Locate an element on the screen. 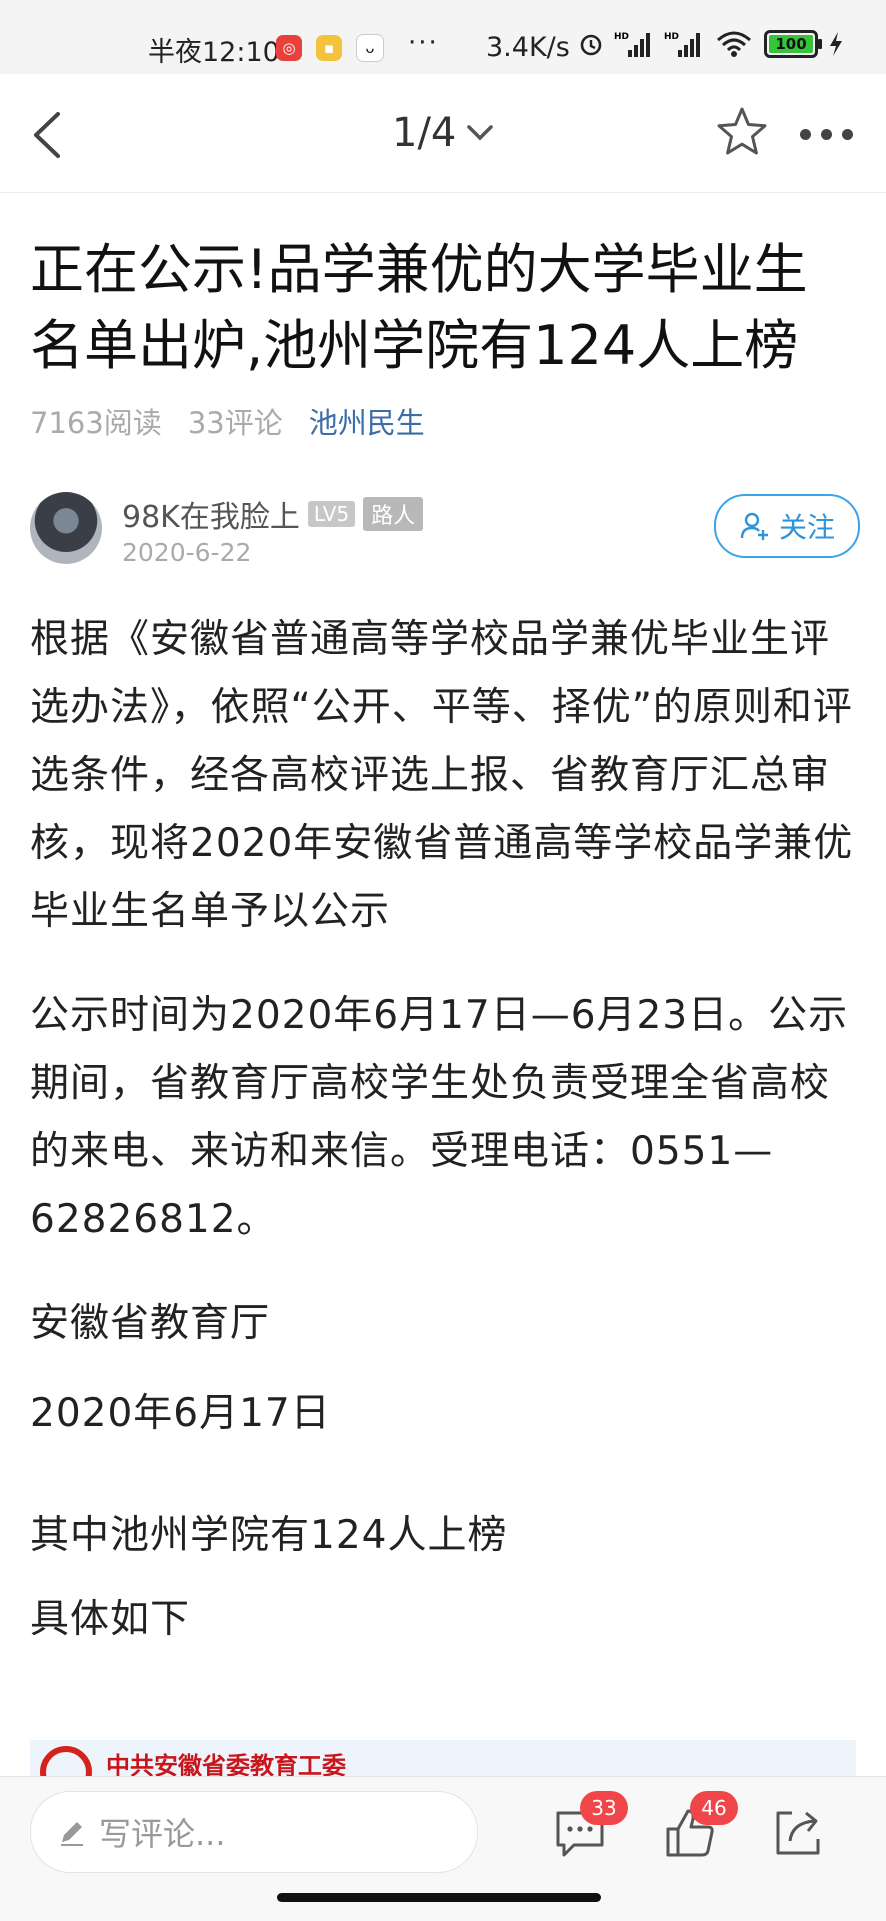 The image size is (886, 1921). like-button: 46 is located at coordinates (700, 1826).